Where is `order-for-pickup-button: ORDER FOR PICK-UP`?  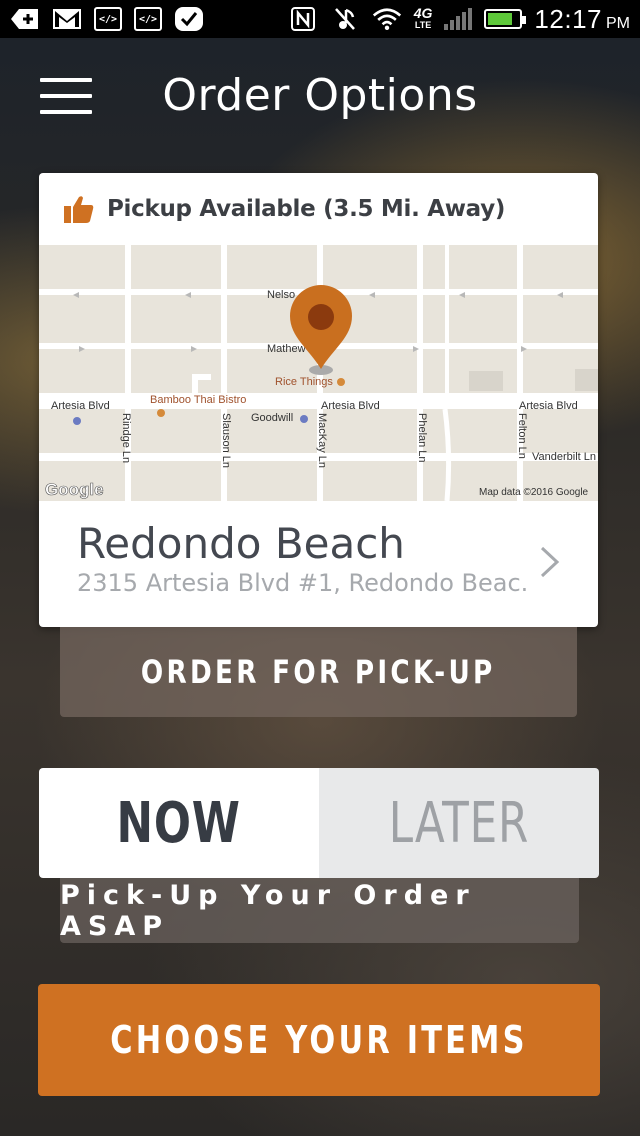
order-for-pickup-button: ORDER FOR PICK-UP is located at coordinates (318, 672).